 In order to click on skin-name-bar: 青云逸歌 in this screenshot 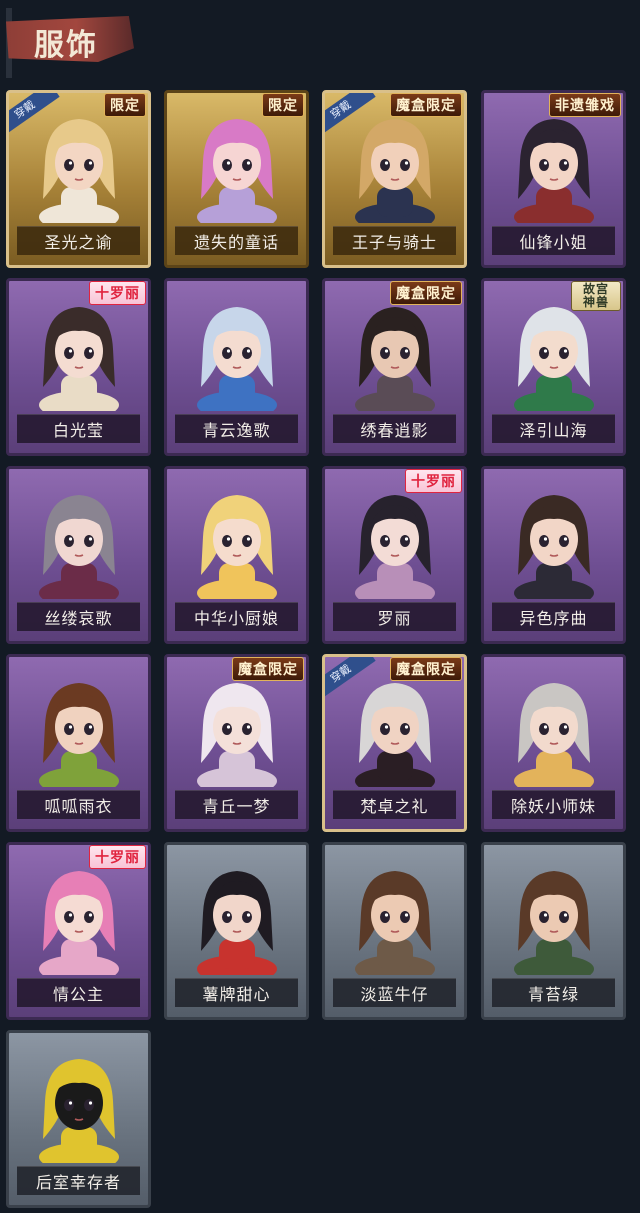, I will do `click(236, 428)`.